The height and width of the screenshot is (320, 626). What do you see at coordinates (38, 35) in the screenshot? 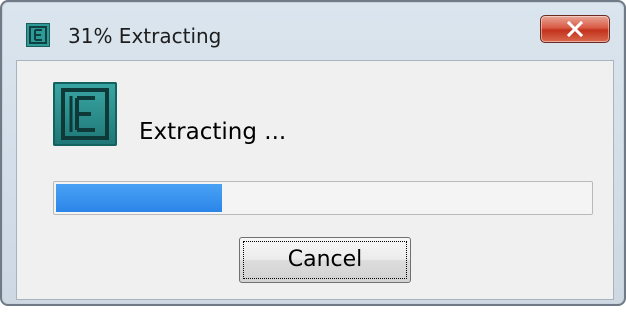
I see `app-icon` at bounding box center [38, 35].